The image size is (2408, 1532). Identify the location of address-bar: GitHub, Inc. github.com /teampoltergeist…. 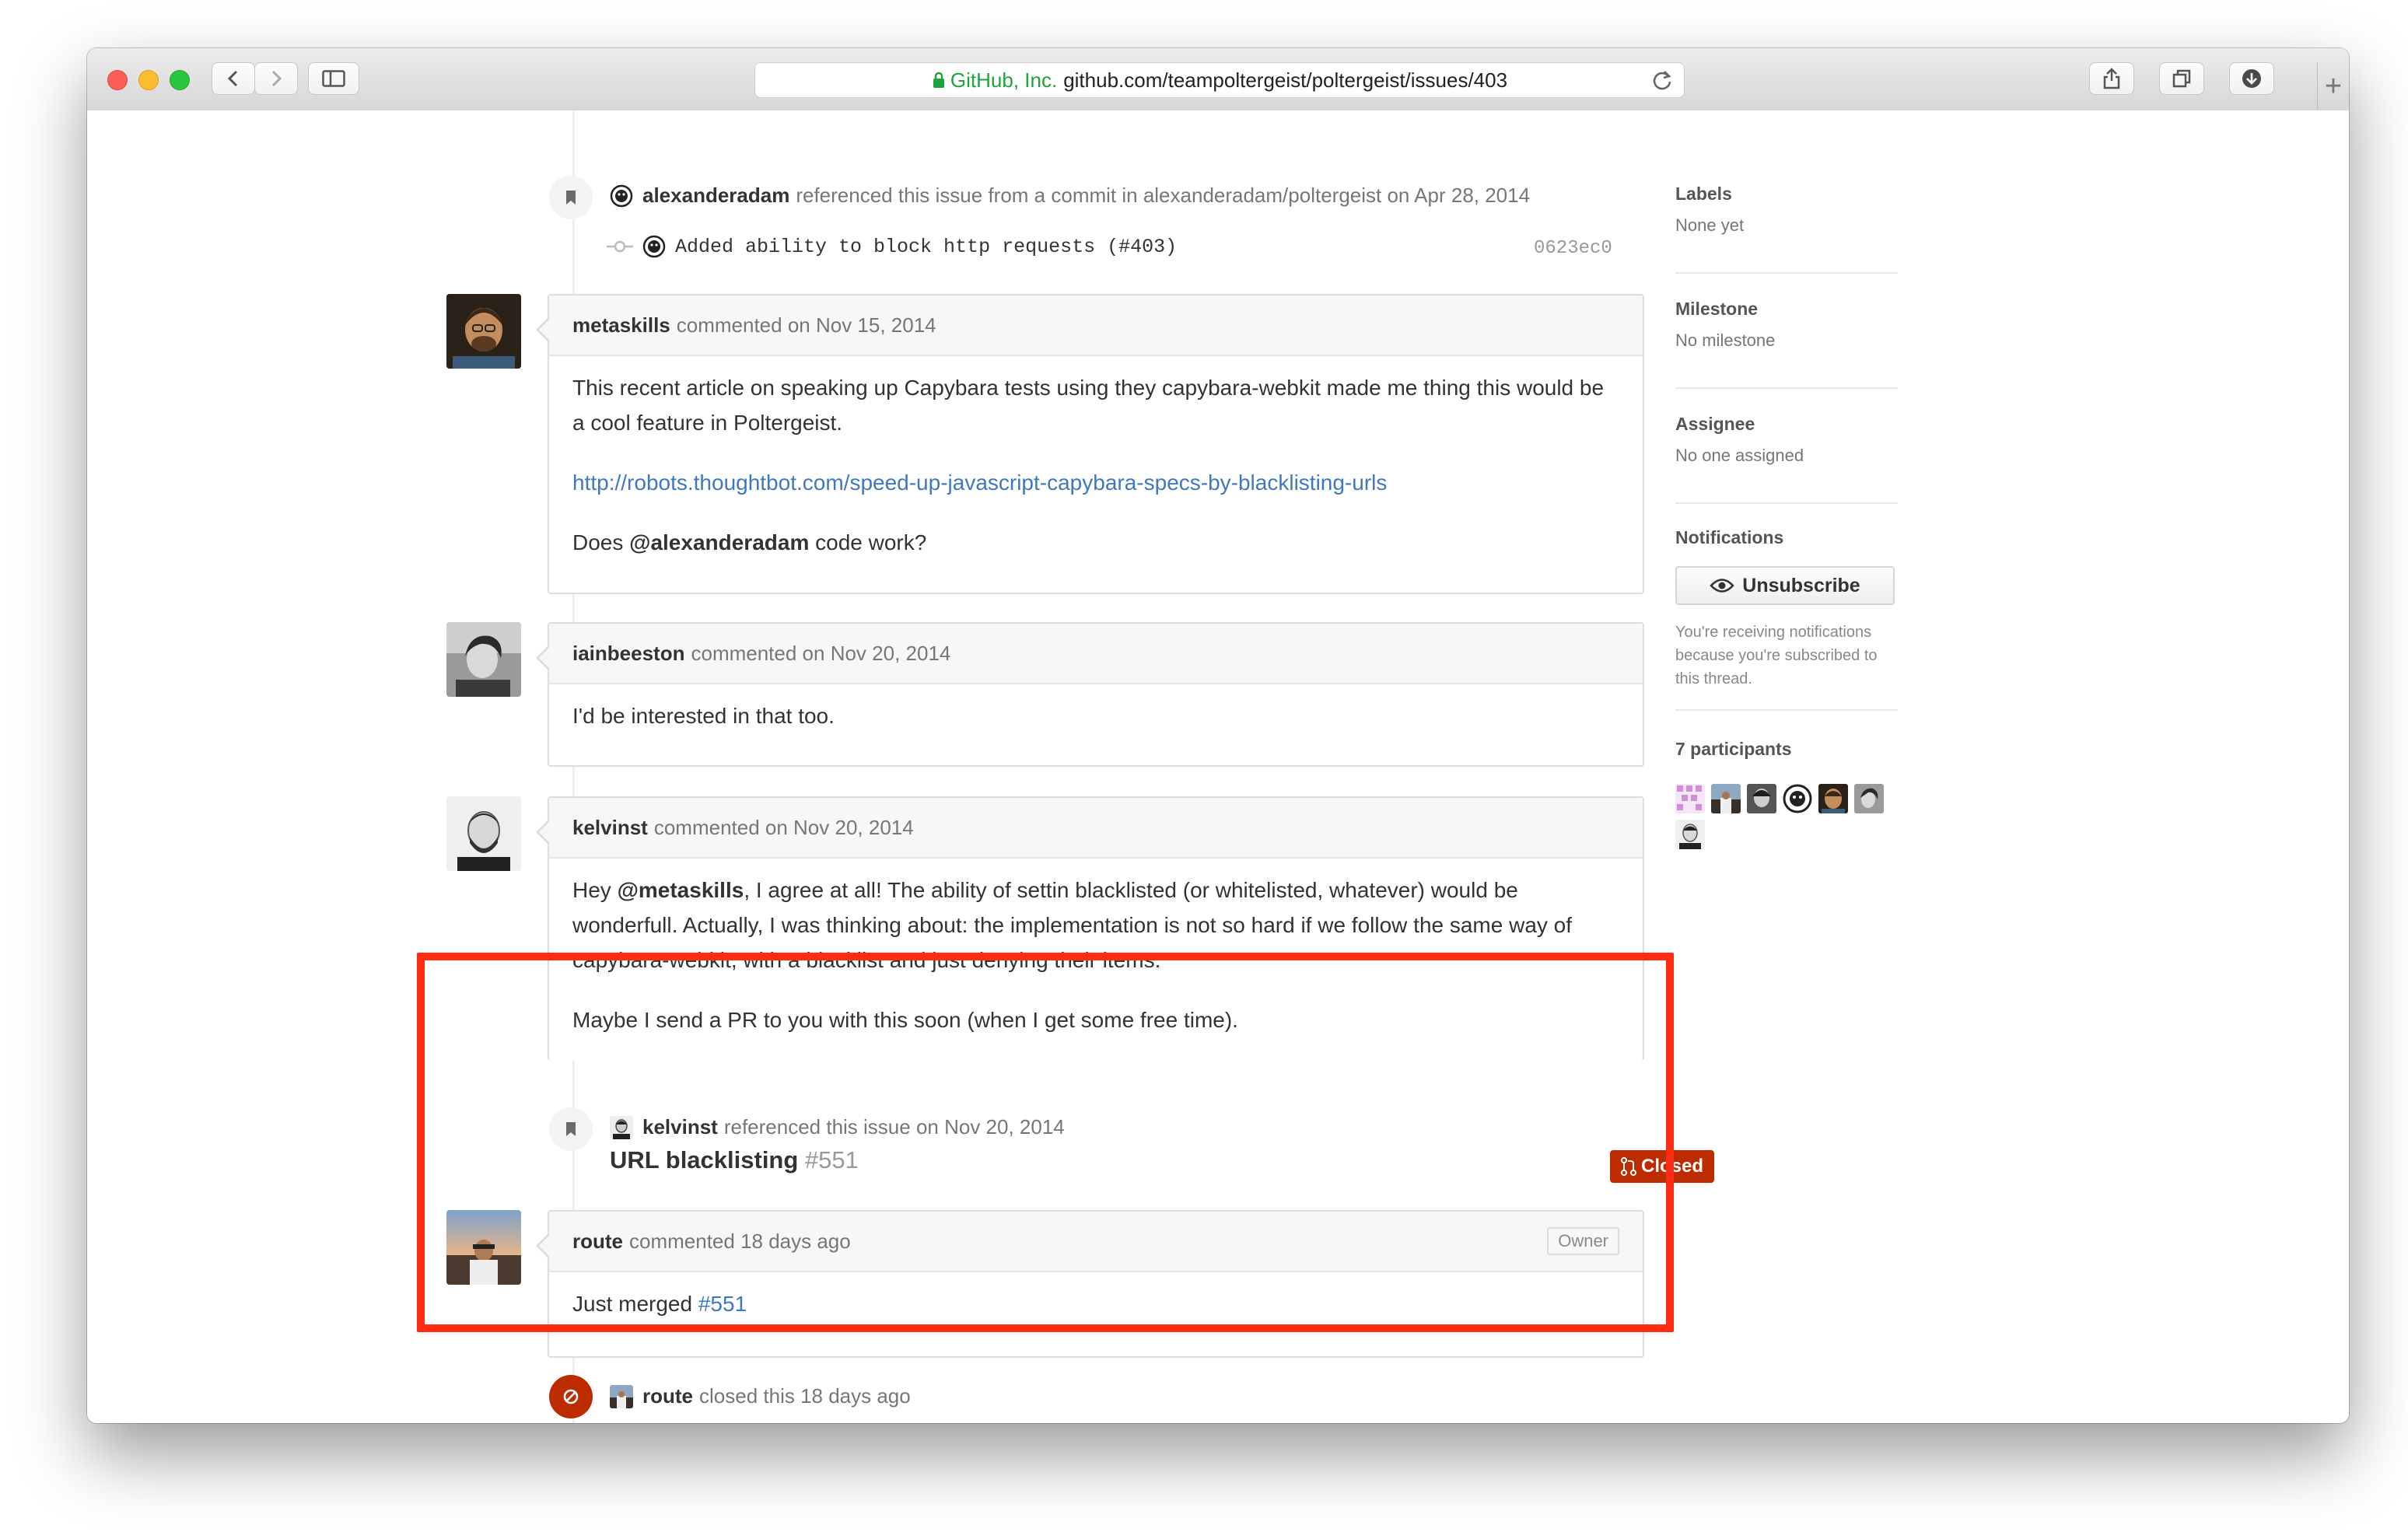
(1220, 80).